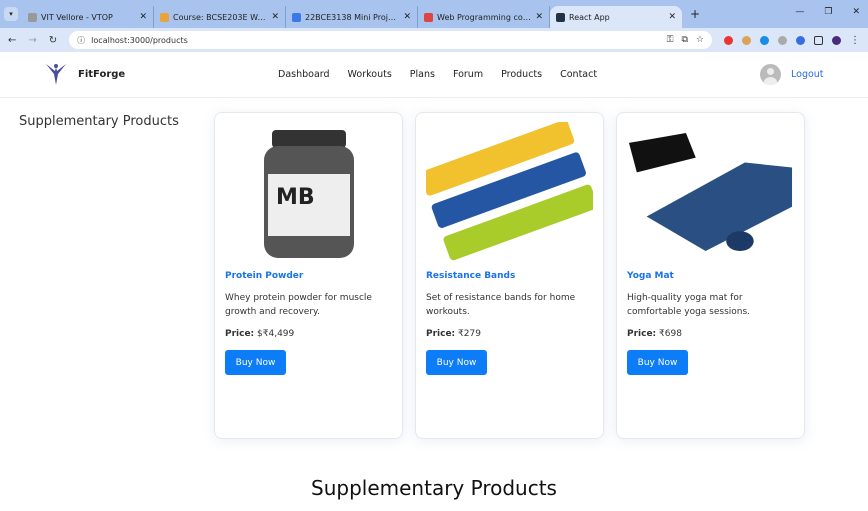 Image resolution: width=868 pixels, height=511 pixels. What do you see at coordinates (81, 40) in the screenshot?
I see `site-info-icon: ⓘ` at bounding box center [81, 40].